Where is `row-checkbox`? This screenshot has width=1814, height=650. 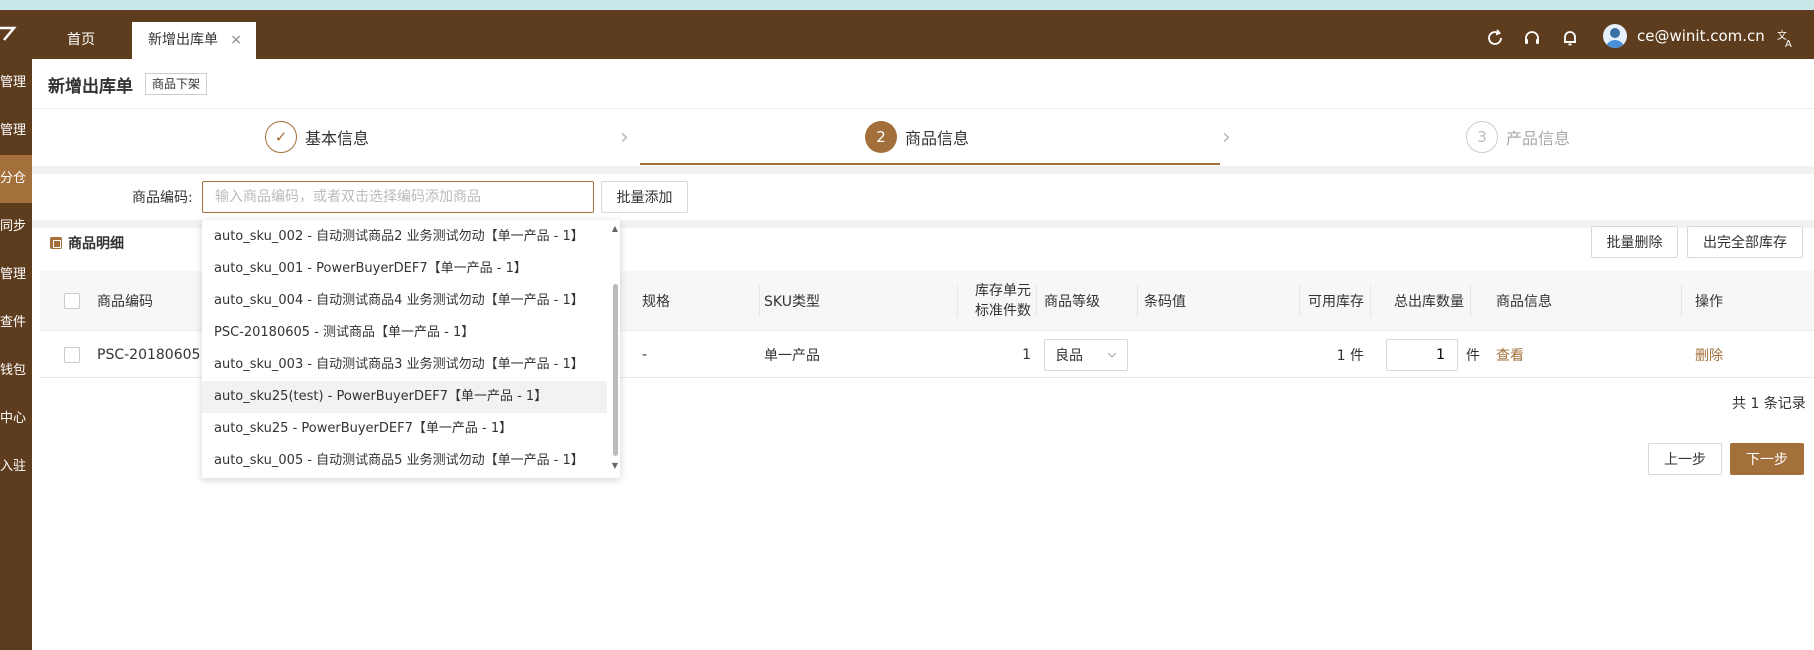 row-checkbox is located at coordinates (72, 355).